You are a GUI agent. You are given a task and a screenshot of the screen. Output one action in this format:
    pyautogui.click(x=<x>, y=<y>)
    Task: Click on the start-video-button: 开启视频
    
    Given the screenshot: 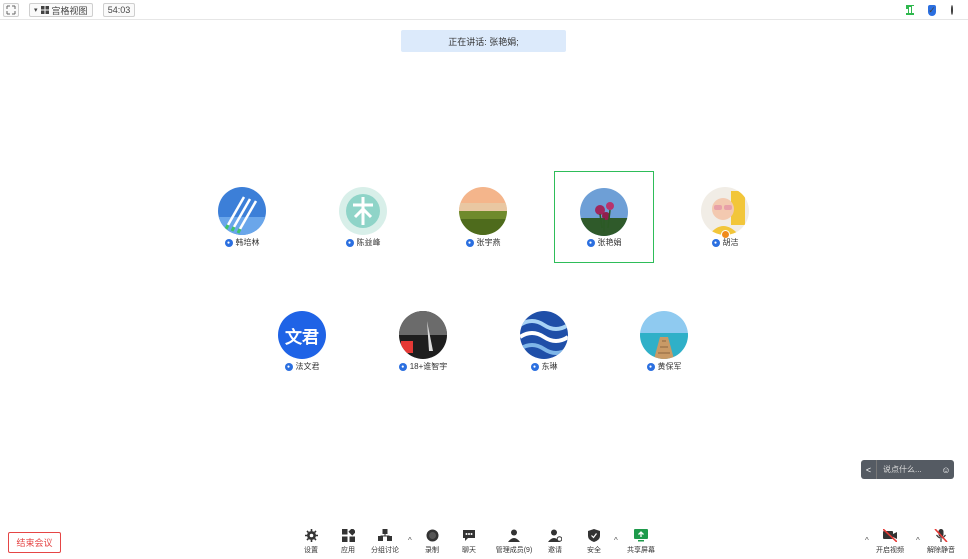 What is the action you would take?
    pyautogui.click(x=890, y=542)
    